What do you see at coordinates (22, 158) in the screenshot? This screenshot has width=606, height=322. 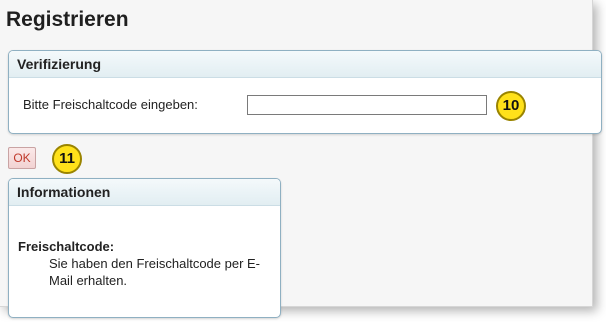 I see `ok-button: OK` at bounding box center [22, 158].